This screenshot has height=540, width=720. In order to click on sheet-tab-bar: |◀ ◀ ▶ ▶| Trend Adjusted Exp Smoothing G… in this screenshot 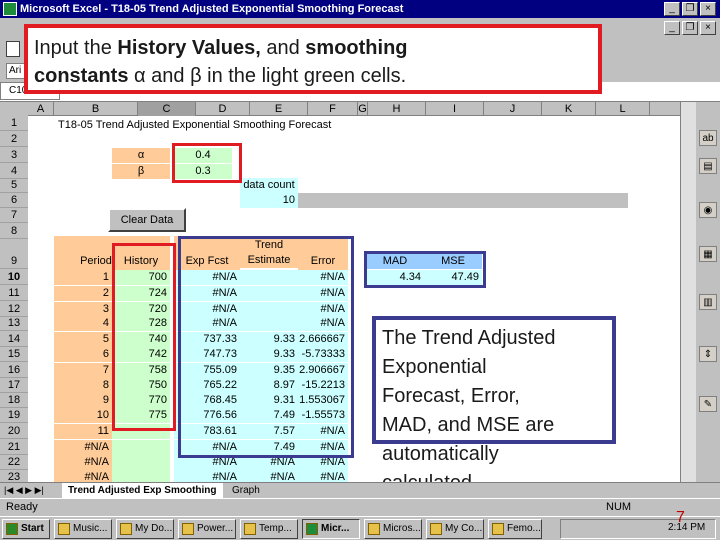, I will do `click(360, 490)`.